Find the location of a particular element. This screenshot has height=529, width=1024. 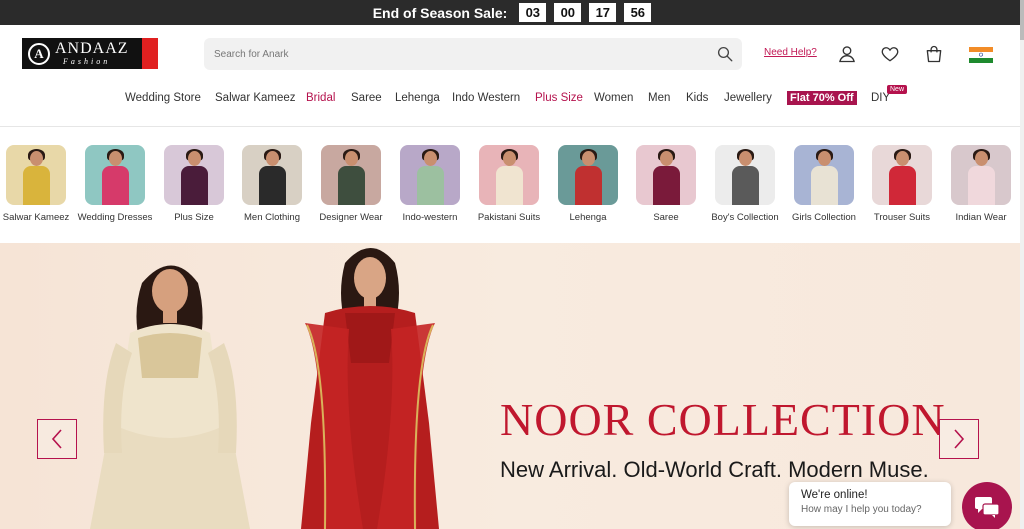

scrollbar-thumb is located at coordinates (1022, 20).